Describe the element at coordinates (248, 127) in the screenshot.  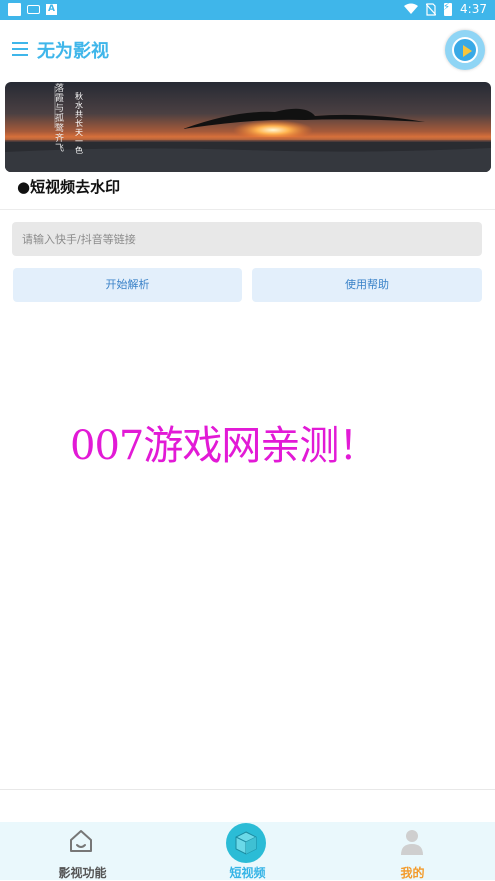
I see `sunset-banner: 落霞与孤鹜齐飞 秋水共长天一色` at that location.